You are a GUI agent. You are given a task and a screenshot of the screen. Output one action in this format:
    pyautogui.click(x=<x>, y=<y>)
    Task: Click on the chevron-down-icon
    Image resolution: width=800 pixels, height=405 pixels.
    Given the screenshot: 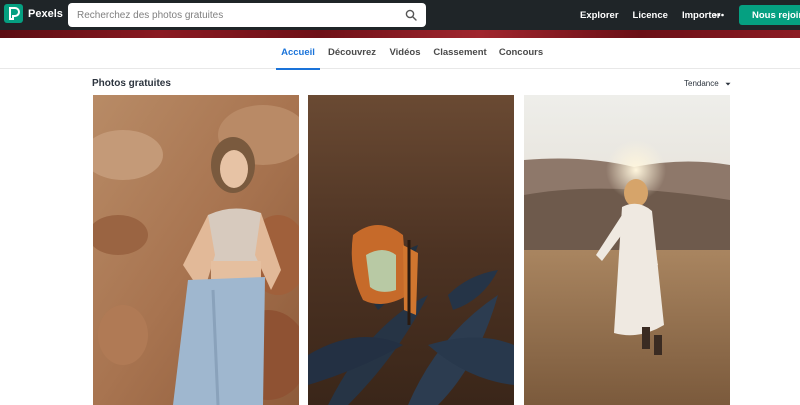 What is the action you would take?
    pyautogui.click(x=728, y=83)
    